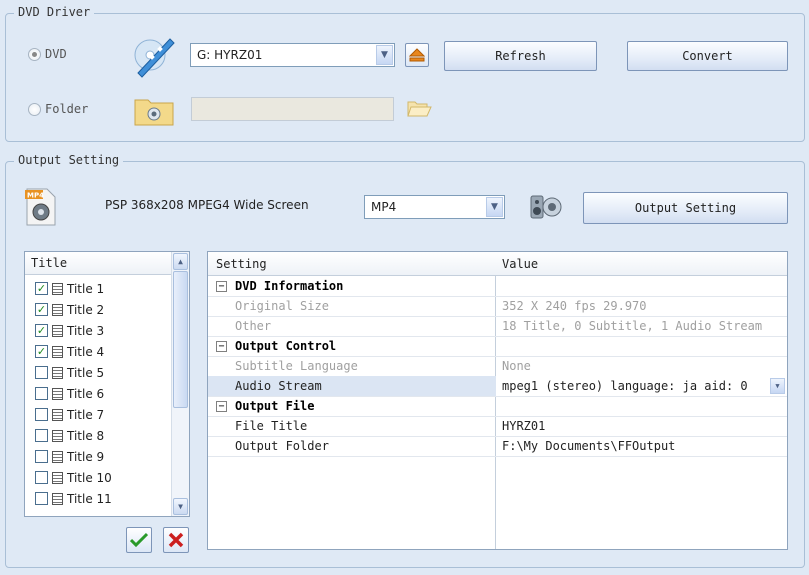 This screenshot has height=575, width=809. Describe the element at coordinates (636, 386) in the screenshot. I see `row-audio-stream-value: mpeg1 (stereo) language: ja aid: 0` at that location.